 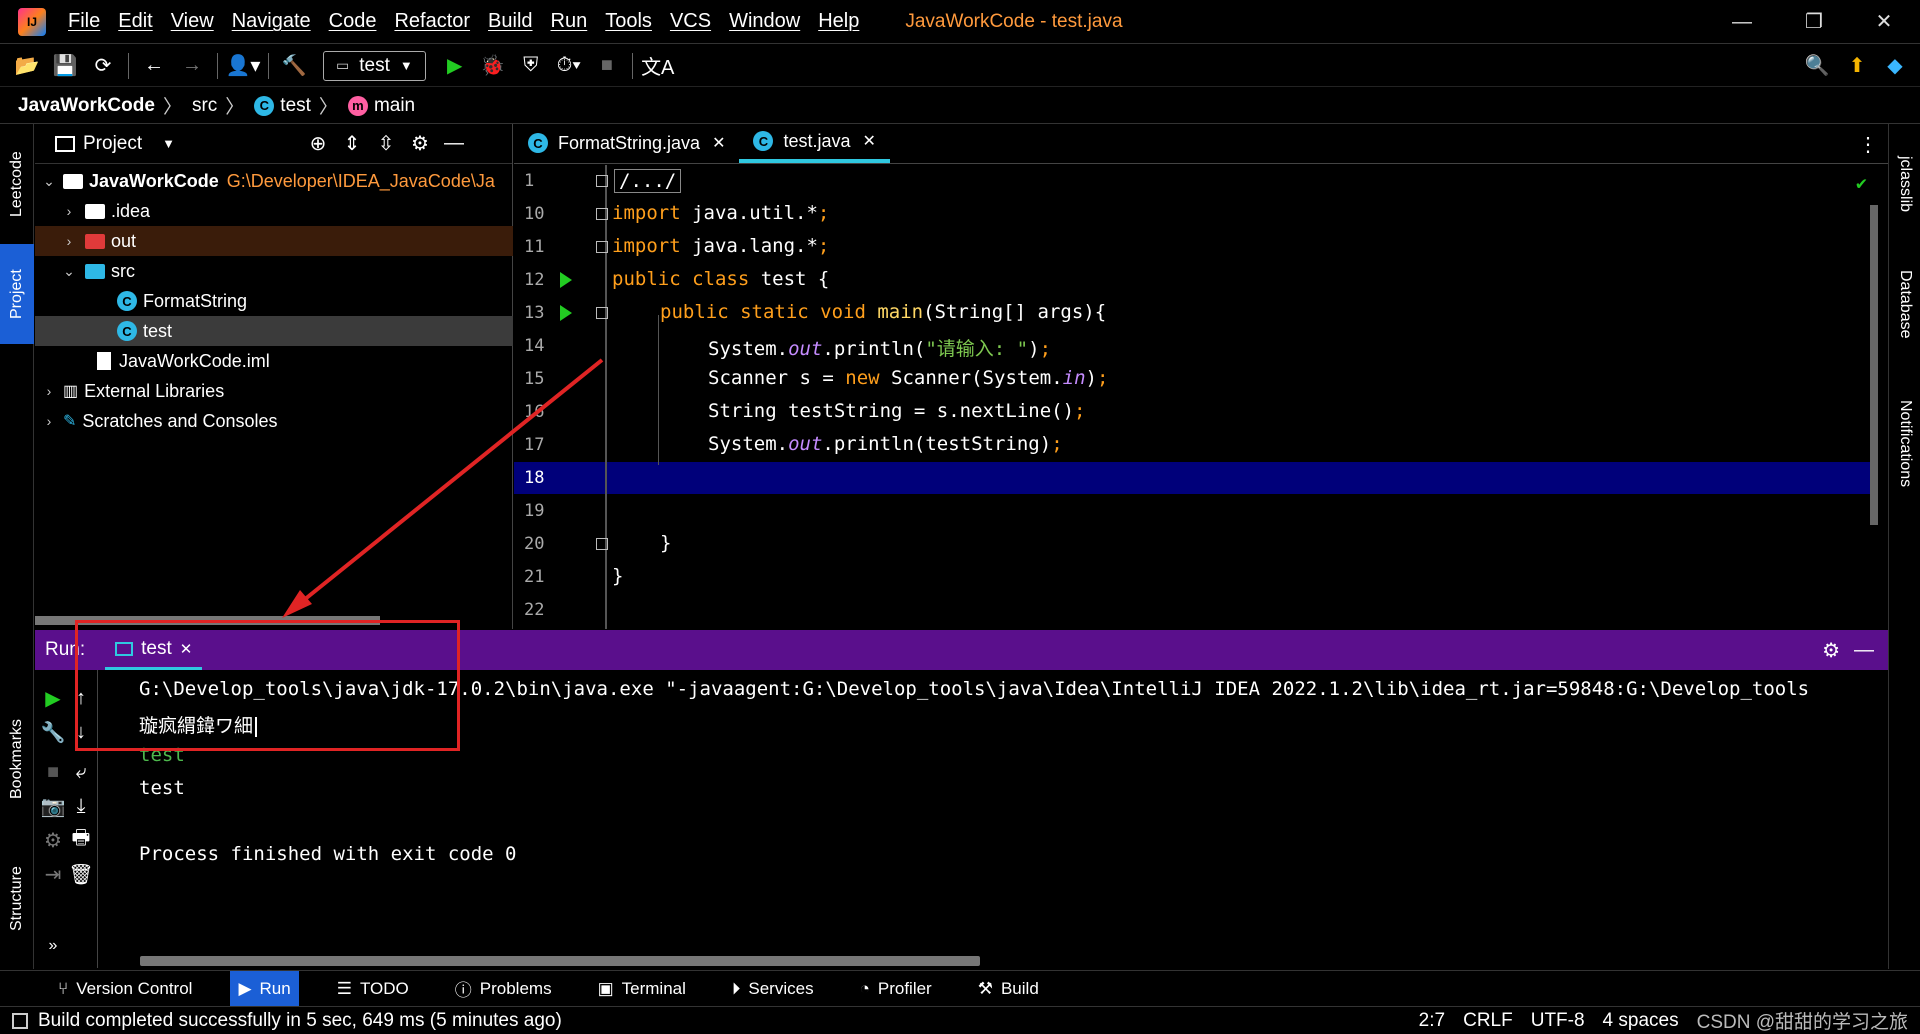 What do you see at coordinates (463, 990) in the screenshot?
I see `info-icon: ⓘ` at bounding box center [463, 990].